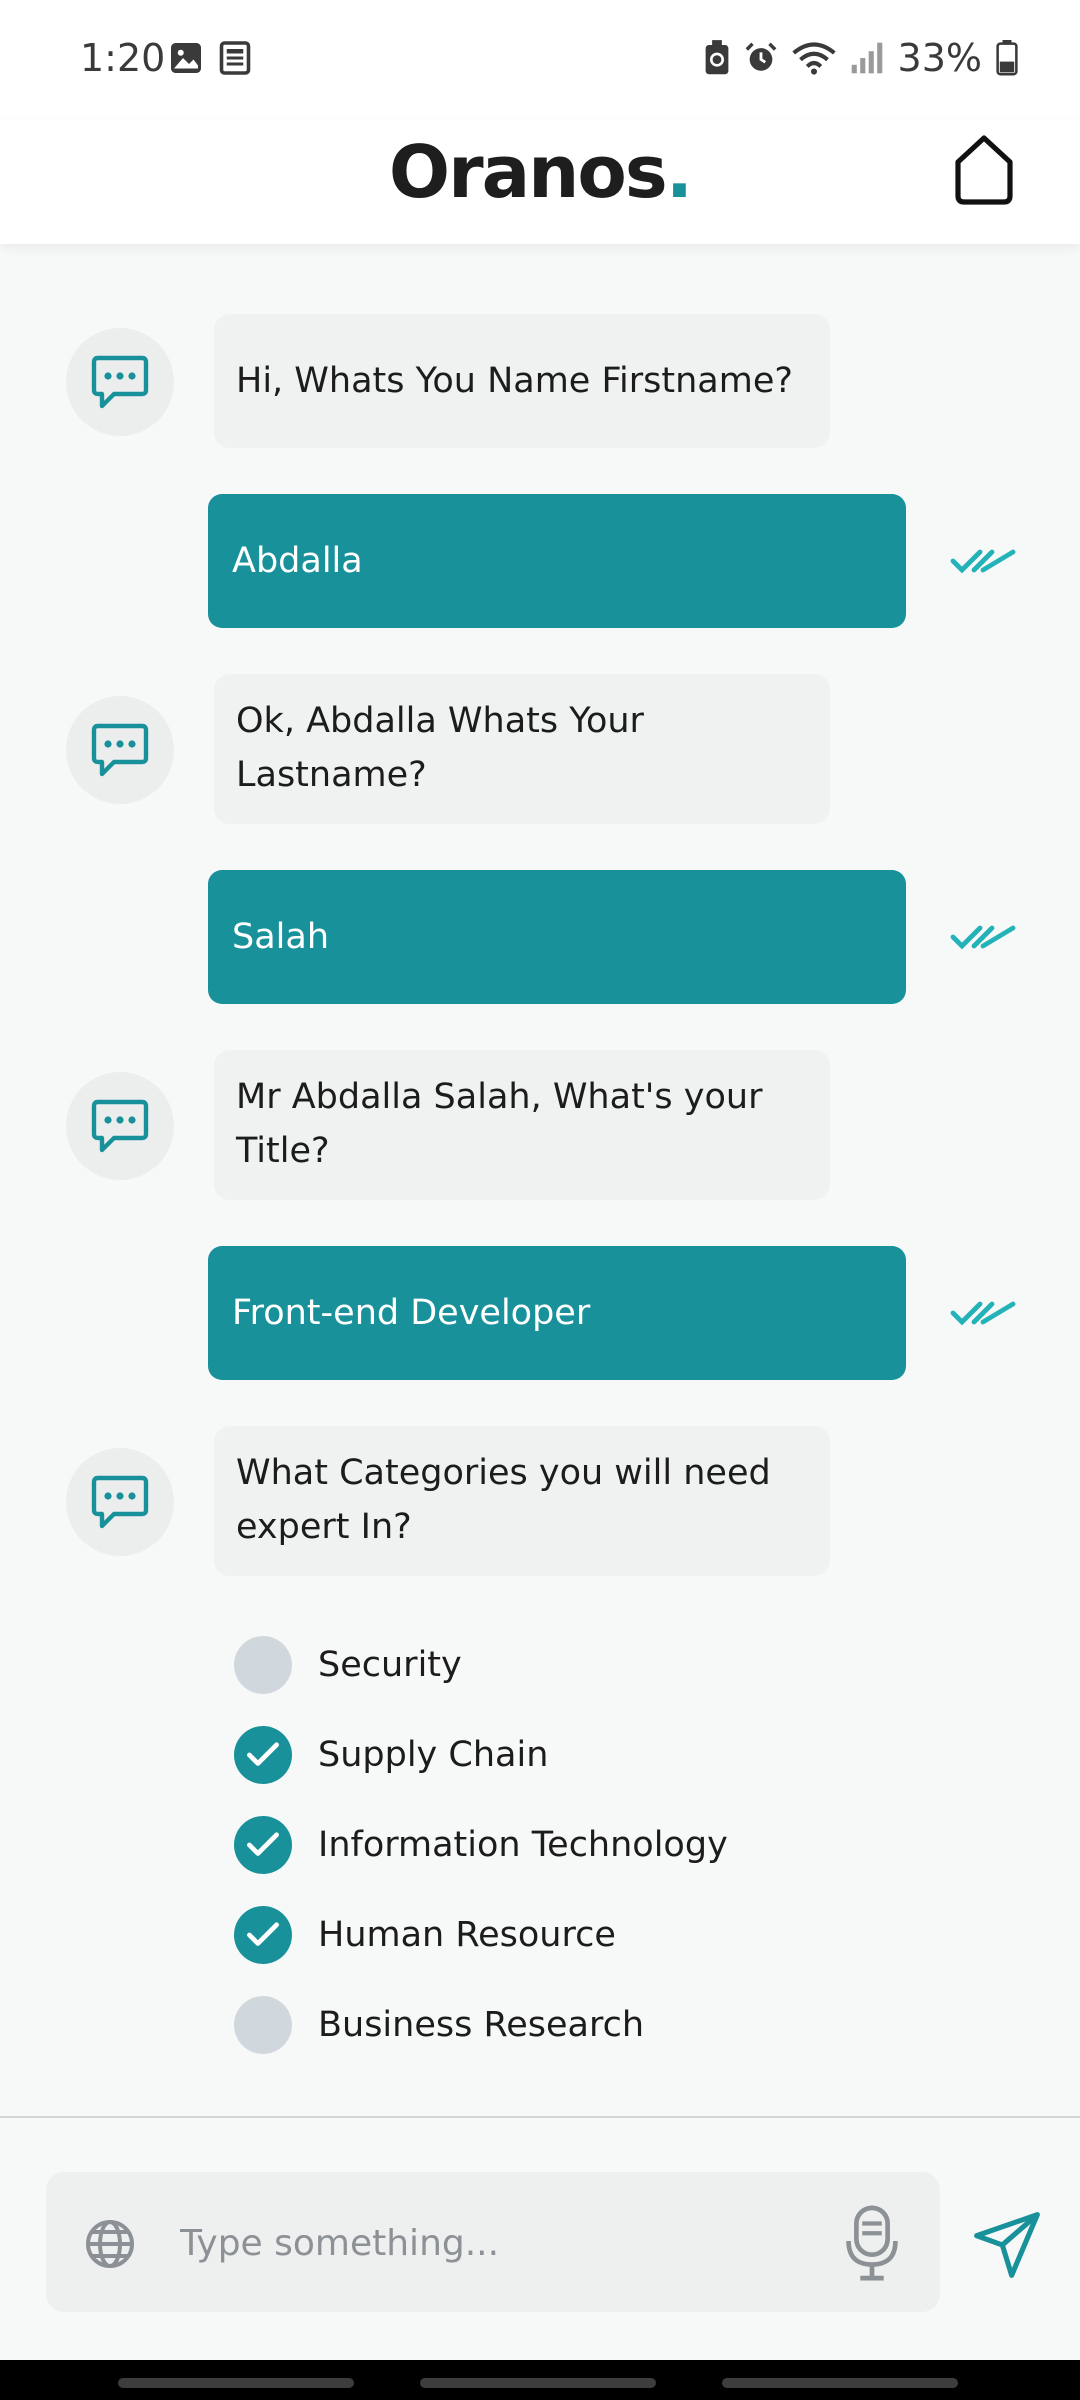  Describe the element at coordinates (557, 1313) in the screenshot. I see `user-message: Front-end Developer` at that location.